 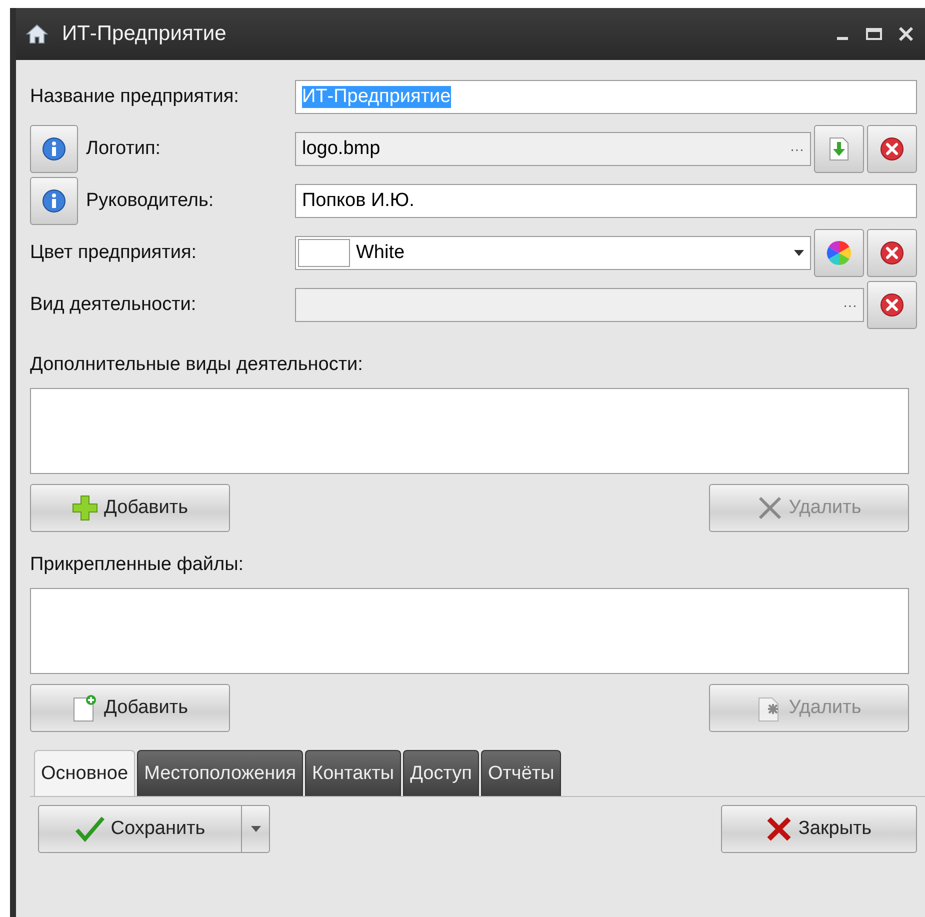 I want to click on tab: Основное, so click(x=85, y=773).